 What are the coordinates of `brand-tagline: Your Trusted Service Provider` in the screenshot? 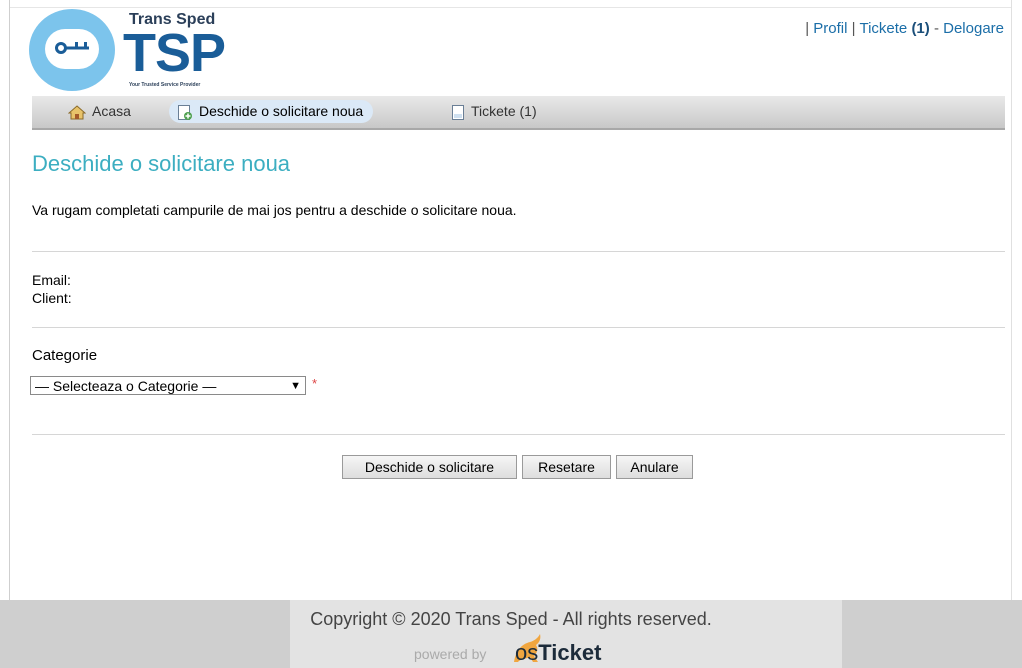 It's located at (165, 85).